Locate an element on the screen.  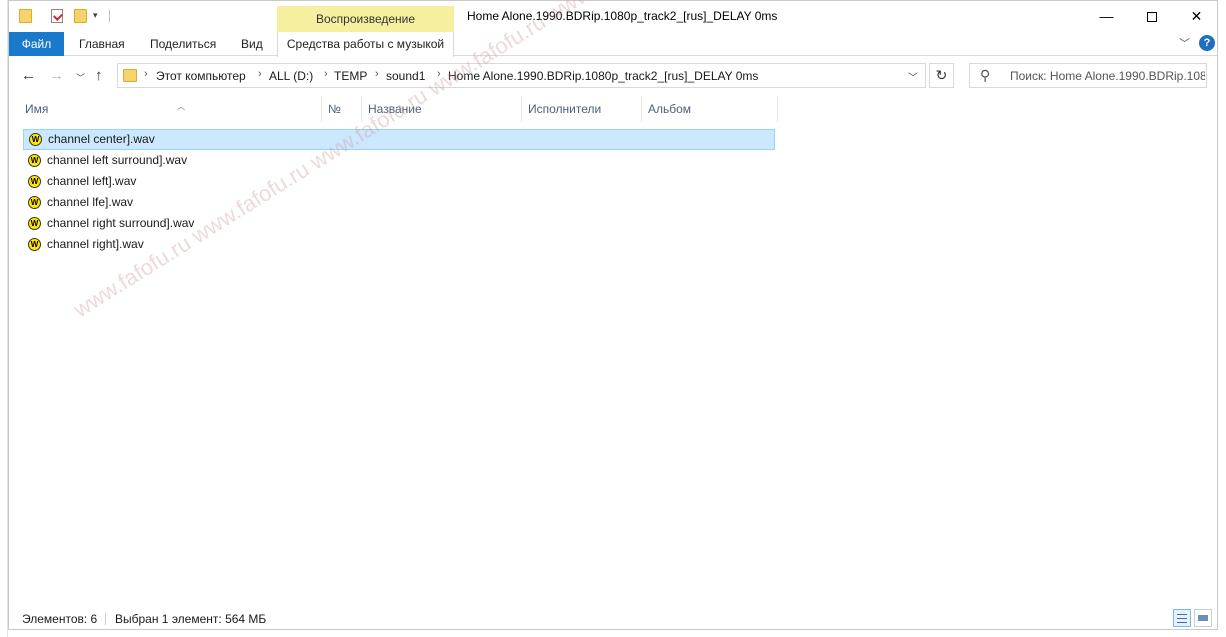
list-item: W channel lfe].wav is located at coordinates (399, 202).